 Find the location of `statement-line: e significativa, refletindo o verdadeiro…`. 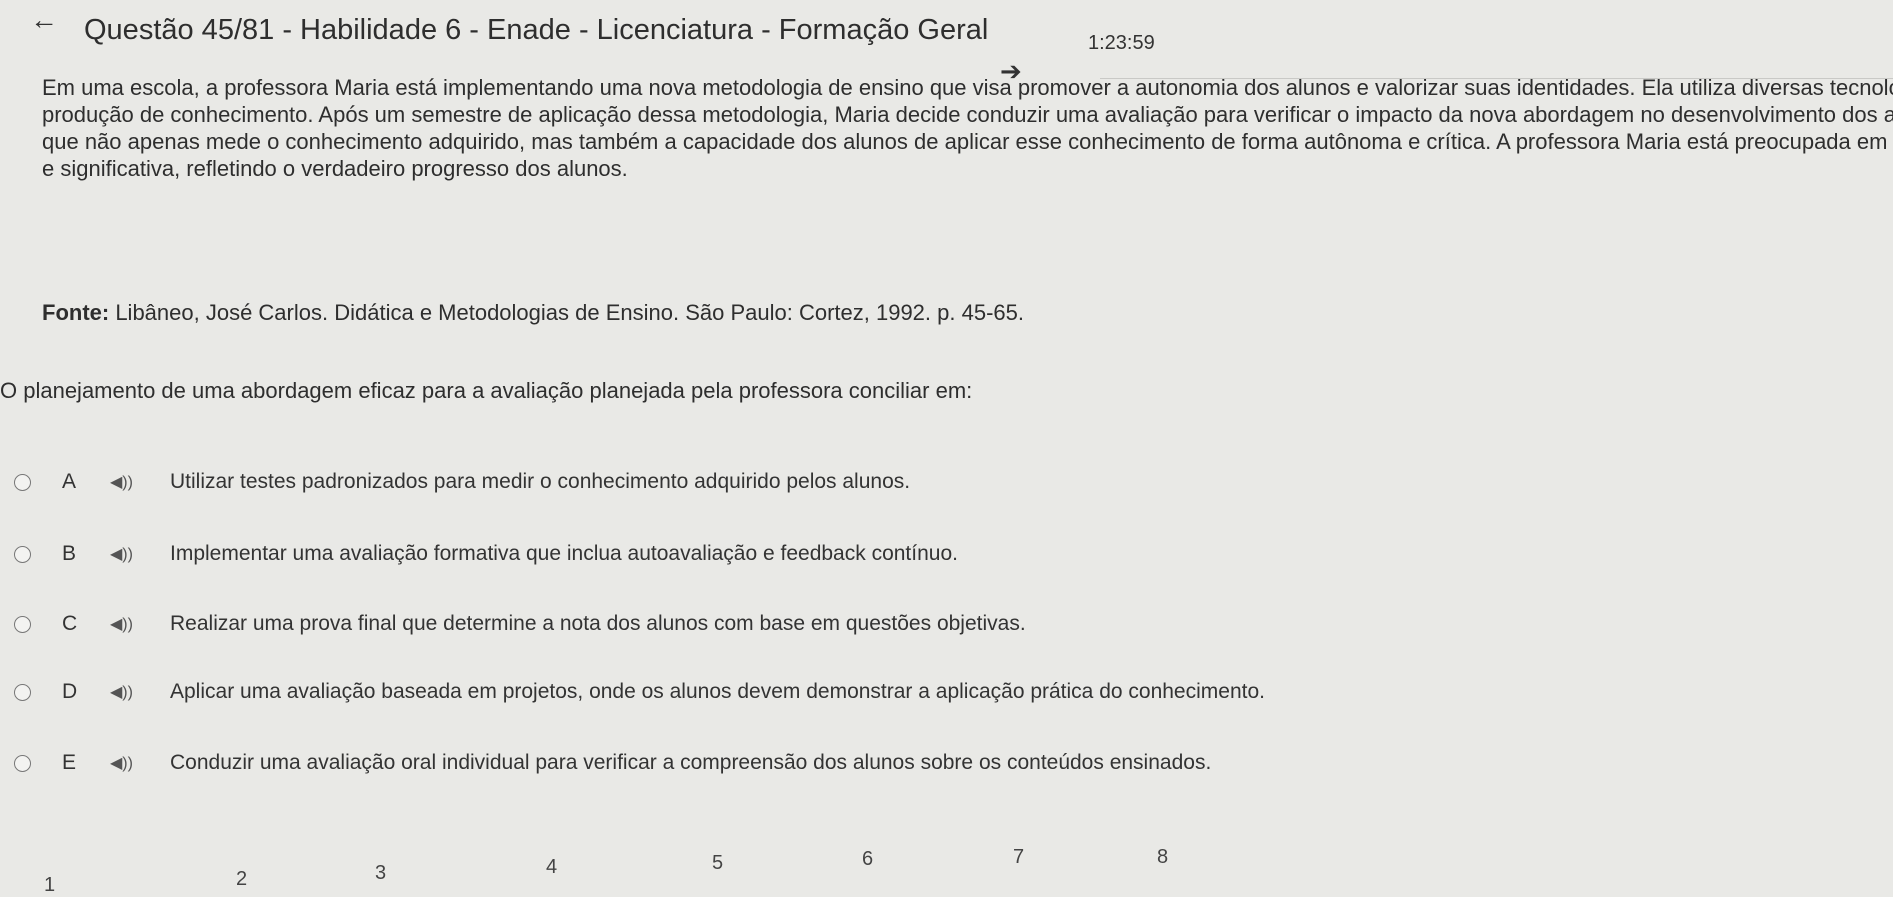

statement-line: e significativa, refletindo o verdadeiro… is located at coordinates (335, 168).